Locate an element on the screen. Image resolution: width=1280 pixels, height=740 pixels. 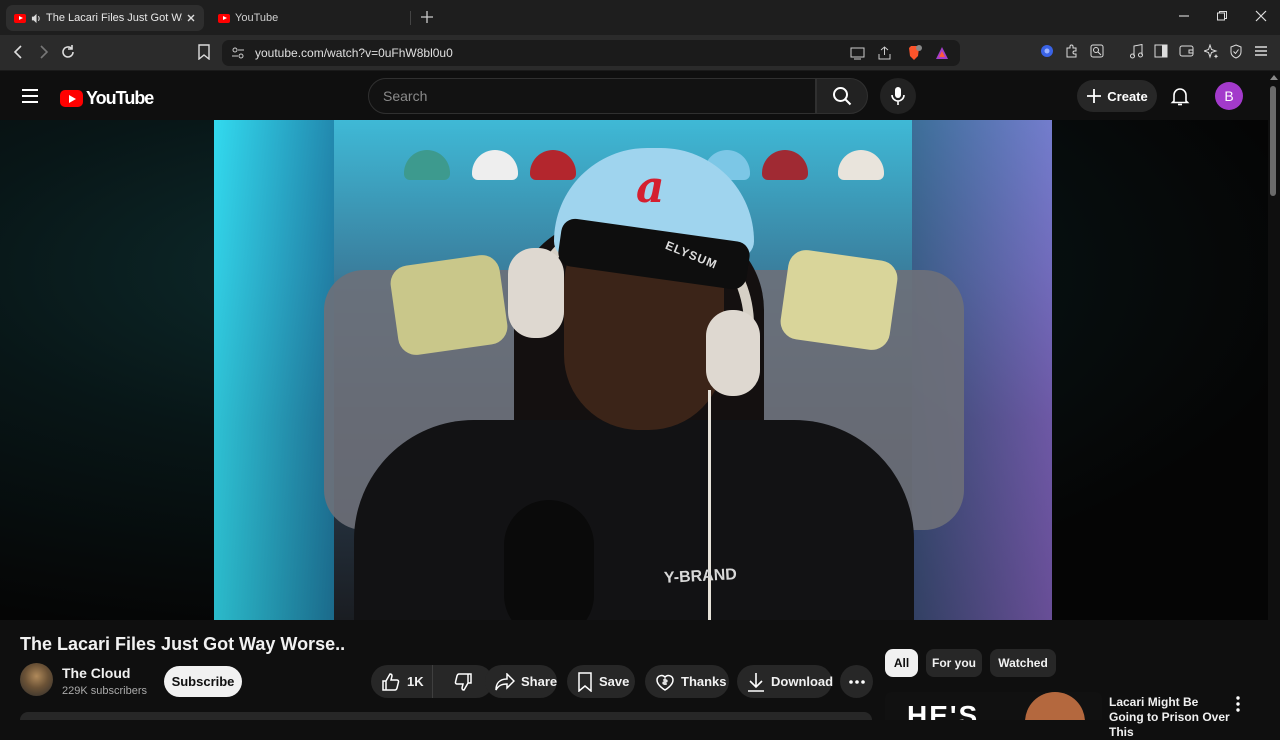
channel-avatar is located at coordinates (36, 679).